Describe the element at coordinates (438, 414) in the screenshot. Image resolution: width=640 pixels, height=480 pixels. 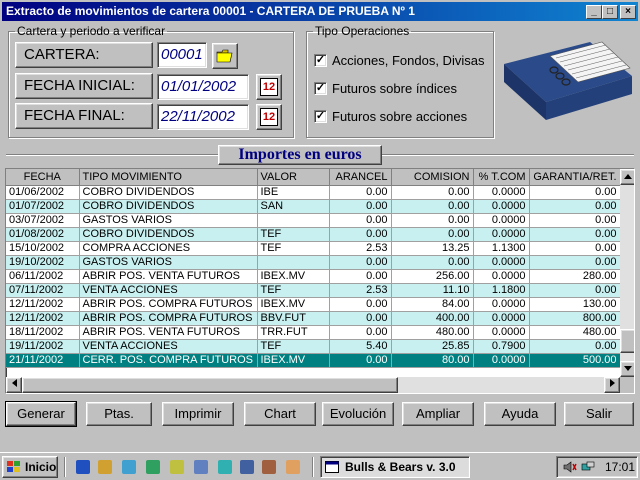
I see `ampliar-button: Ampliar` at that location.